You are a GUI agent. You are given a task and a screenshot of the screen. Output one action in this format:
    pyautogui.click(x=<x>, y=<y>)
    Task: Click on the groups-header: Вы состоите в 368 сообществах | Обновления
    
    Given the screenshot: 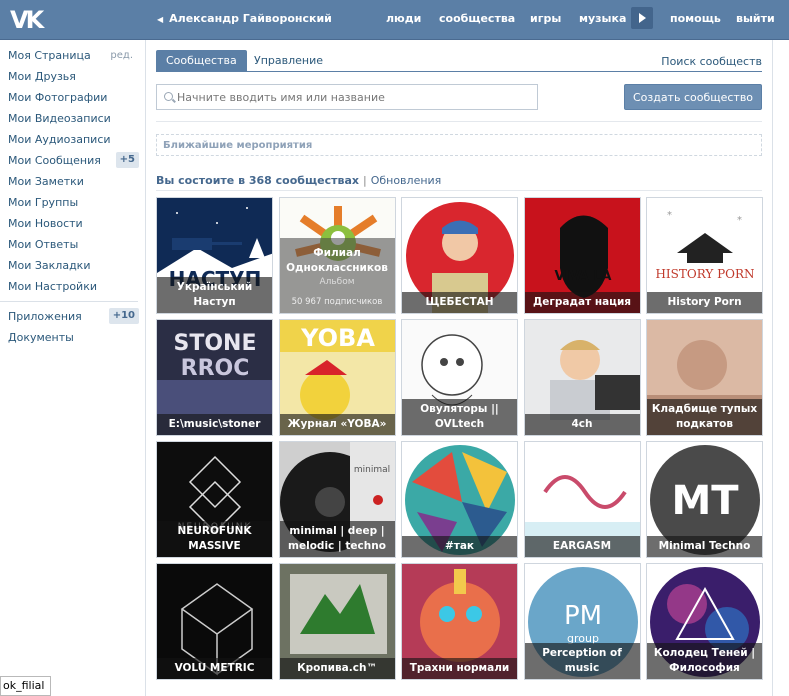 What is the action you would take?
    pyautogui.click(x=298, y=180)
    